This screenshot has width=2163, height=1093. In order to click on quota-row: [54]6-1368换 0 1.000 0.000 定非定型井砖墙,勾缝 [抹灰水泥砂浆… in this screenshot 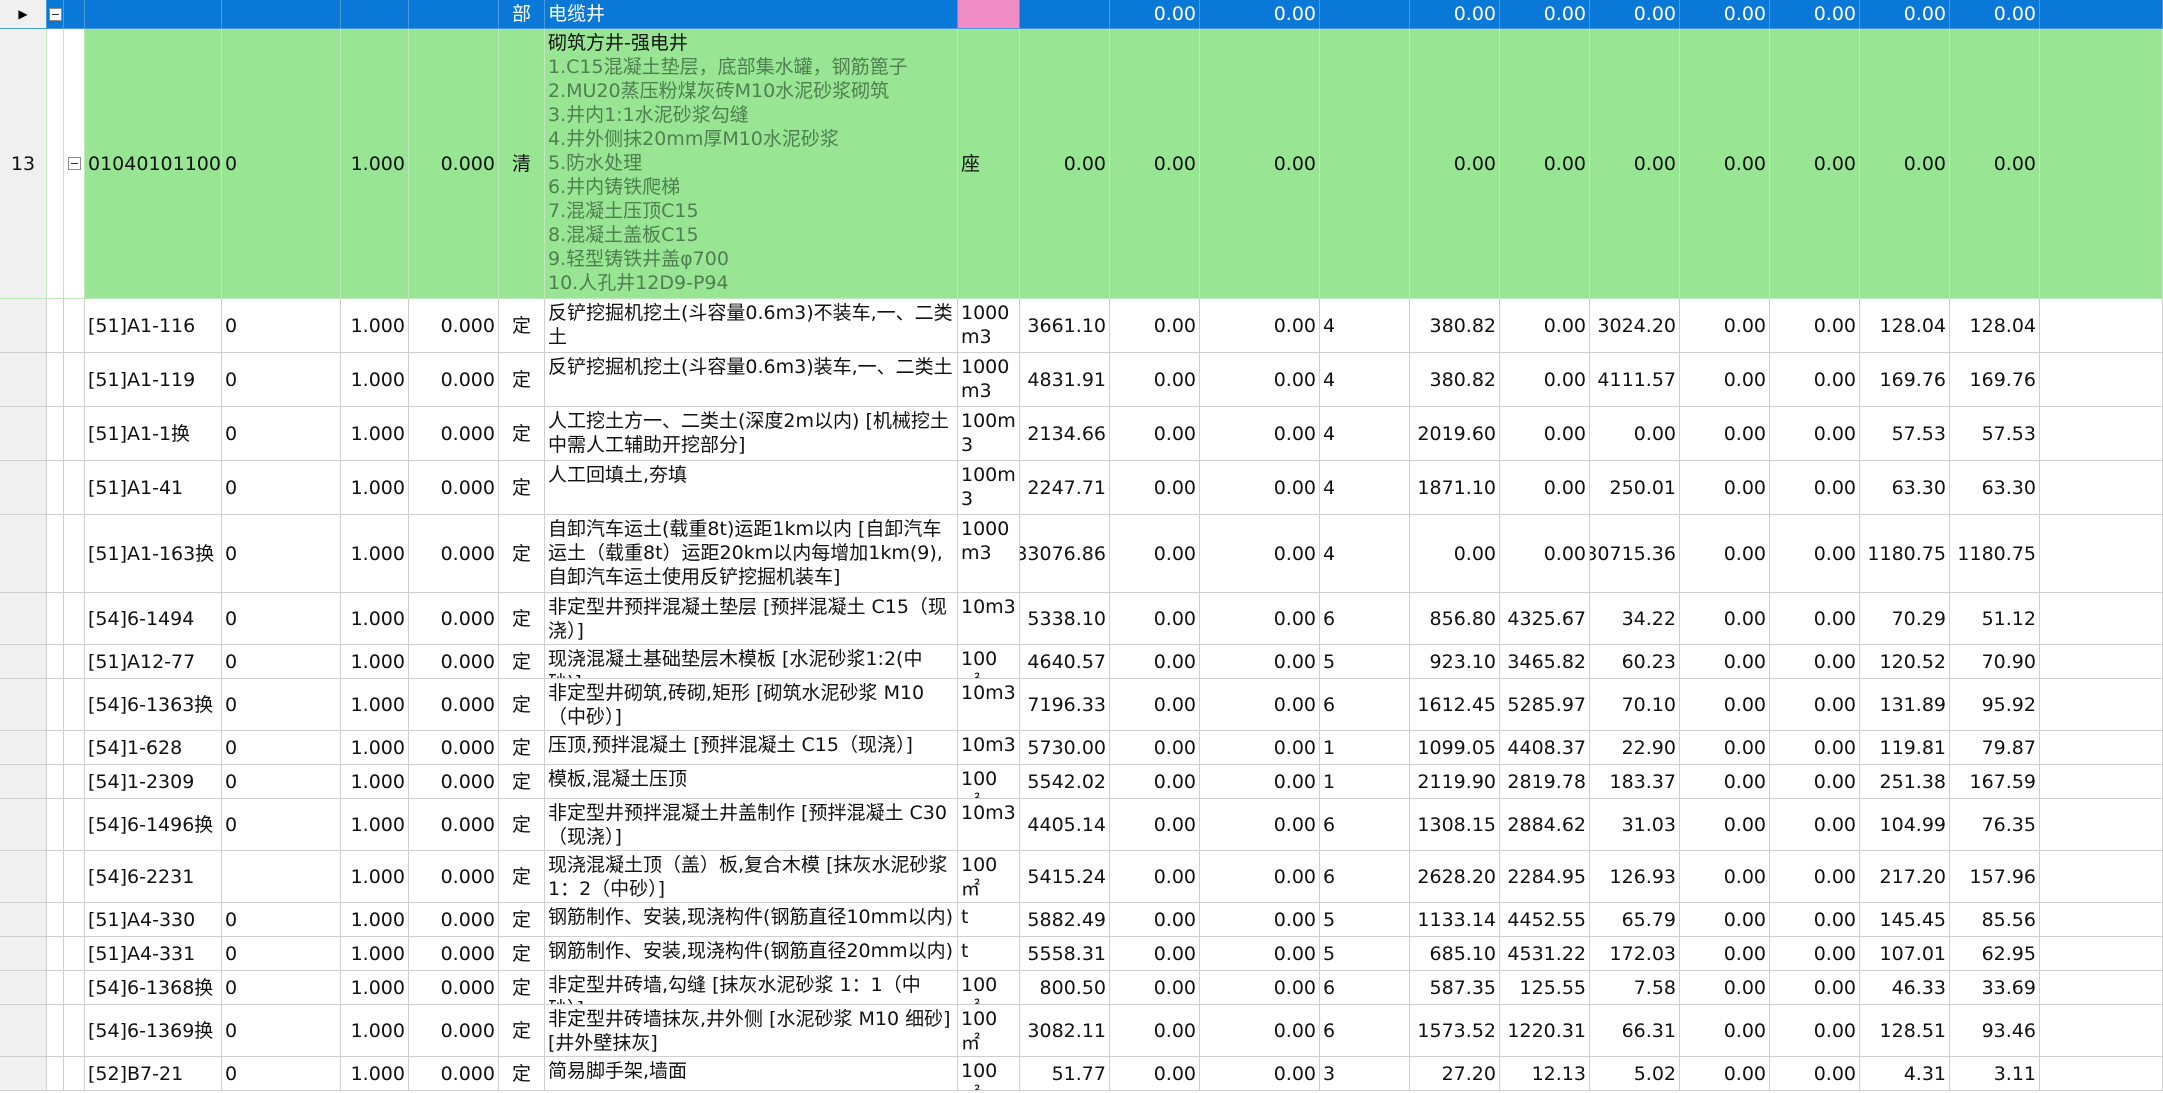, I will do `click(1081, 988)`.